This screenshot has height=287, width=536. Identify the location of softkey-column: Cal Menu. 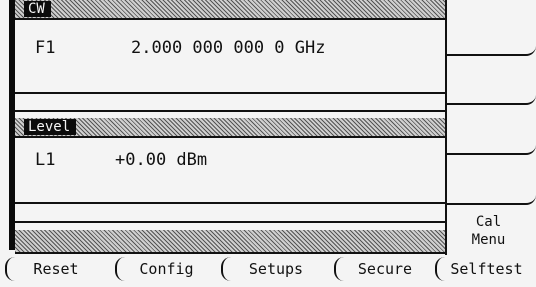
(491, 127).